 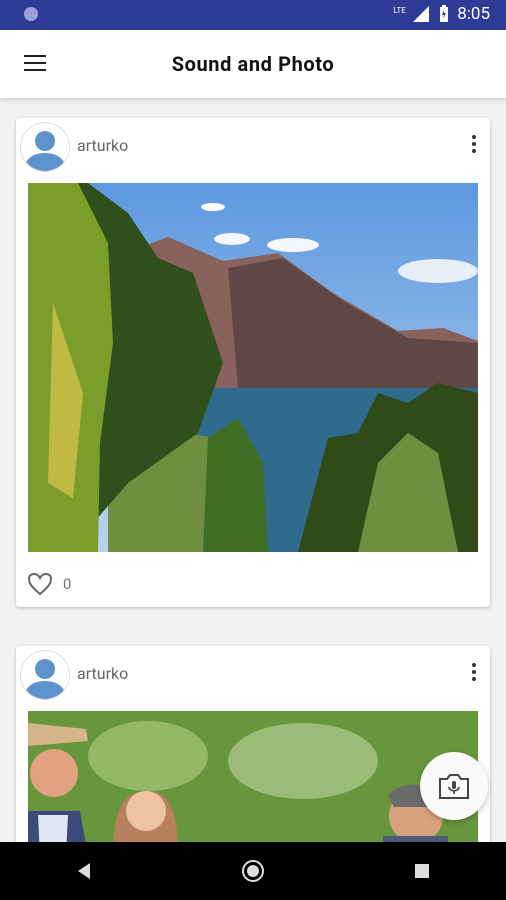 I want to click on notification-dot-icon, so click(x=31, y=14).